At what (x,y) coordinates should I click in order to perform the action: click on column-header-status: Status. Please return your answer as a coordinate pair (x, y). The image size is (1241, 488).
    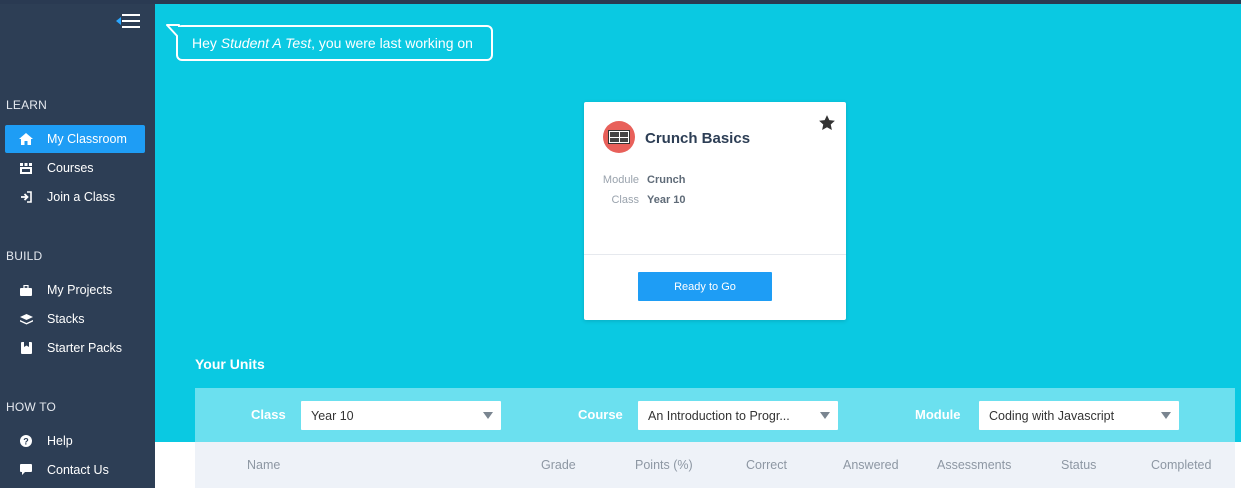
    Looking at the image, I should click on (1078, 465).